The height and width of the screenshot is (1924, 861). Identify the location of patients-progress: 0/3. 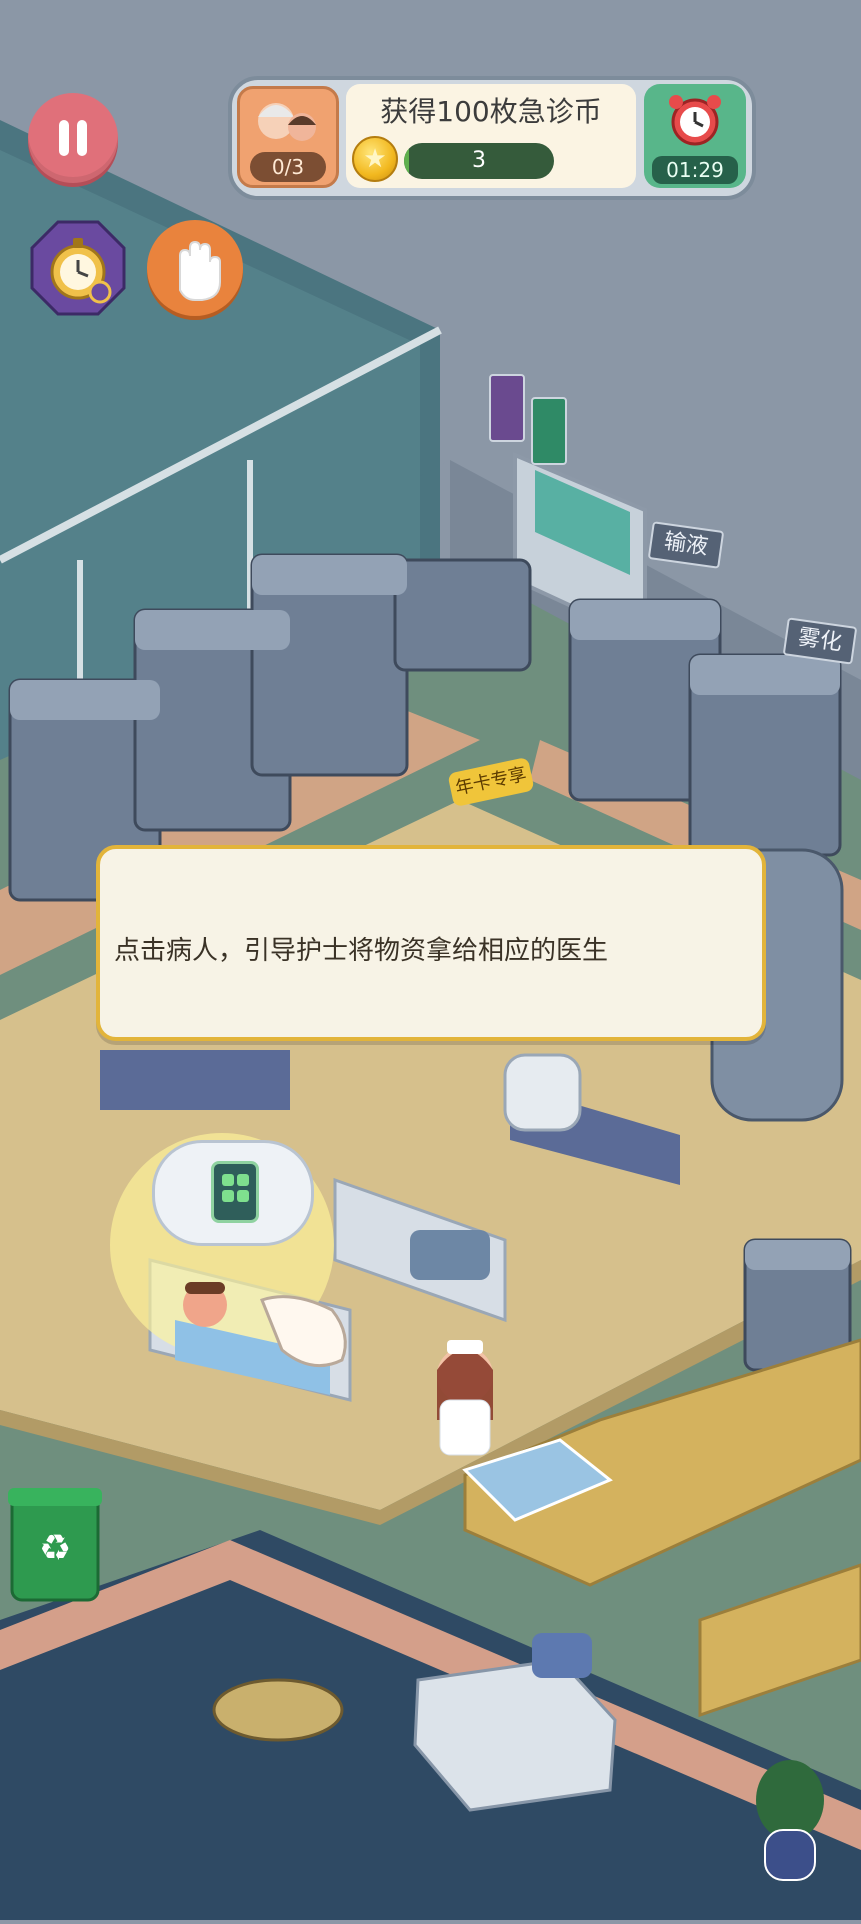
(288, 167).